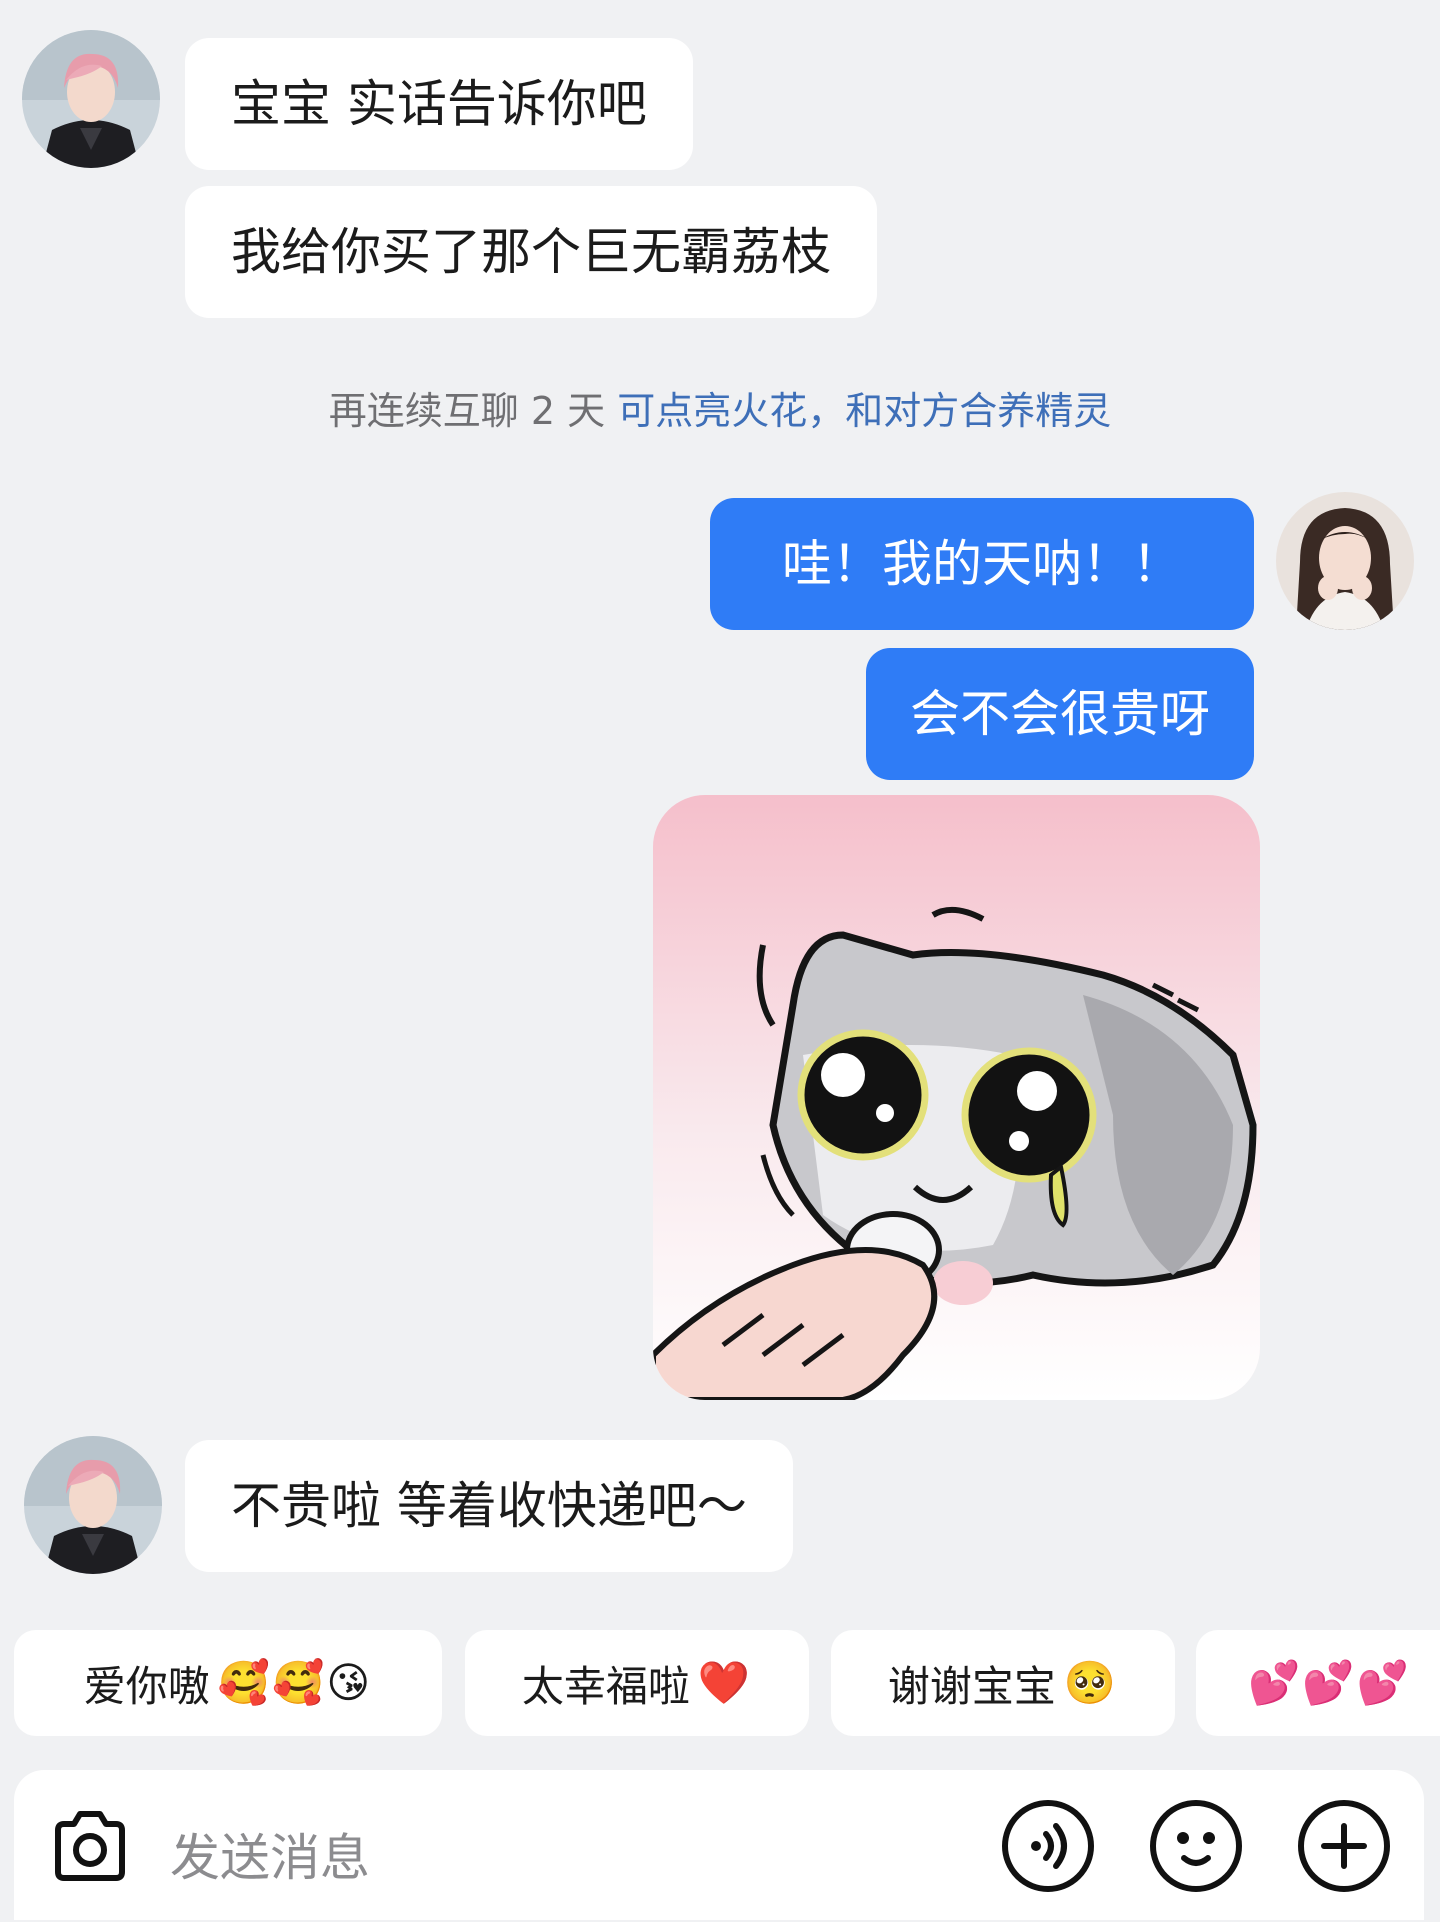 Image resolution: width=1440 pixels, height=1922 pixels. I want to click on quick-reply-chip: 谢谢宝宝 🥺, so click(1003, 1683).